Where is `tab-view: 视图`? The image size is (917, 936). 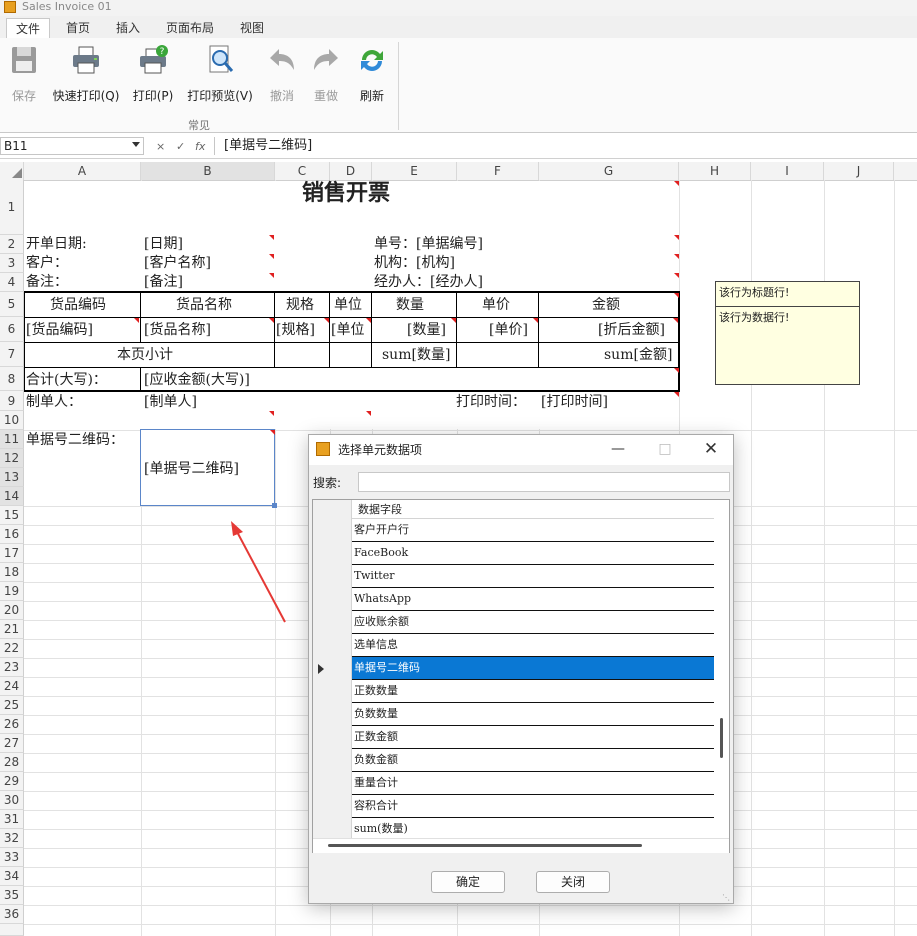
tab-view: 视图 is located at coordinates (252, 28).